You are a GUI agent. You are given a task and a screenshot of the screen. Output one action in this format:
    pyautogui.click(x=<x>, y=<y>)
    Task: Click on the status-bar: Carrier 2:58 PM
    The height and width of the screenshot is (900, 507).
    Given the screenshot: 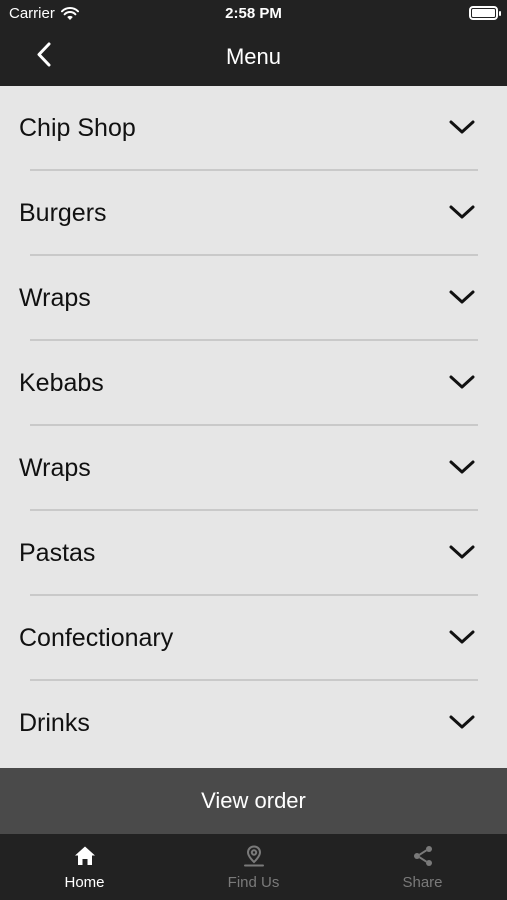 What is the action you would take?
    pyautogui.click(x=253, y=14)
    